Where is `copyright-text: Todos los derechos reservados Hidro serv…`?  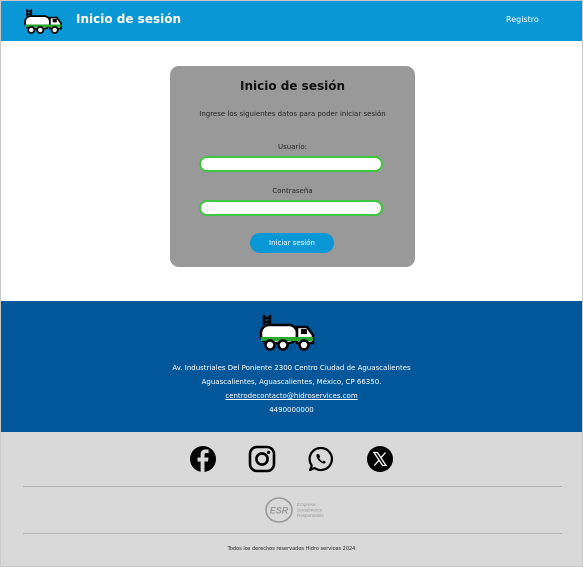 copyright-text: Todos los derechos reservados Hidro serv… is located at coordinates (291, 549).